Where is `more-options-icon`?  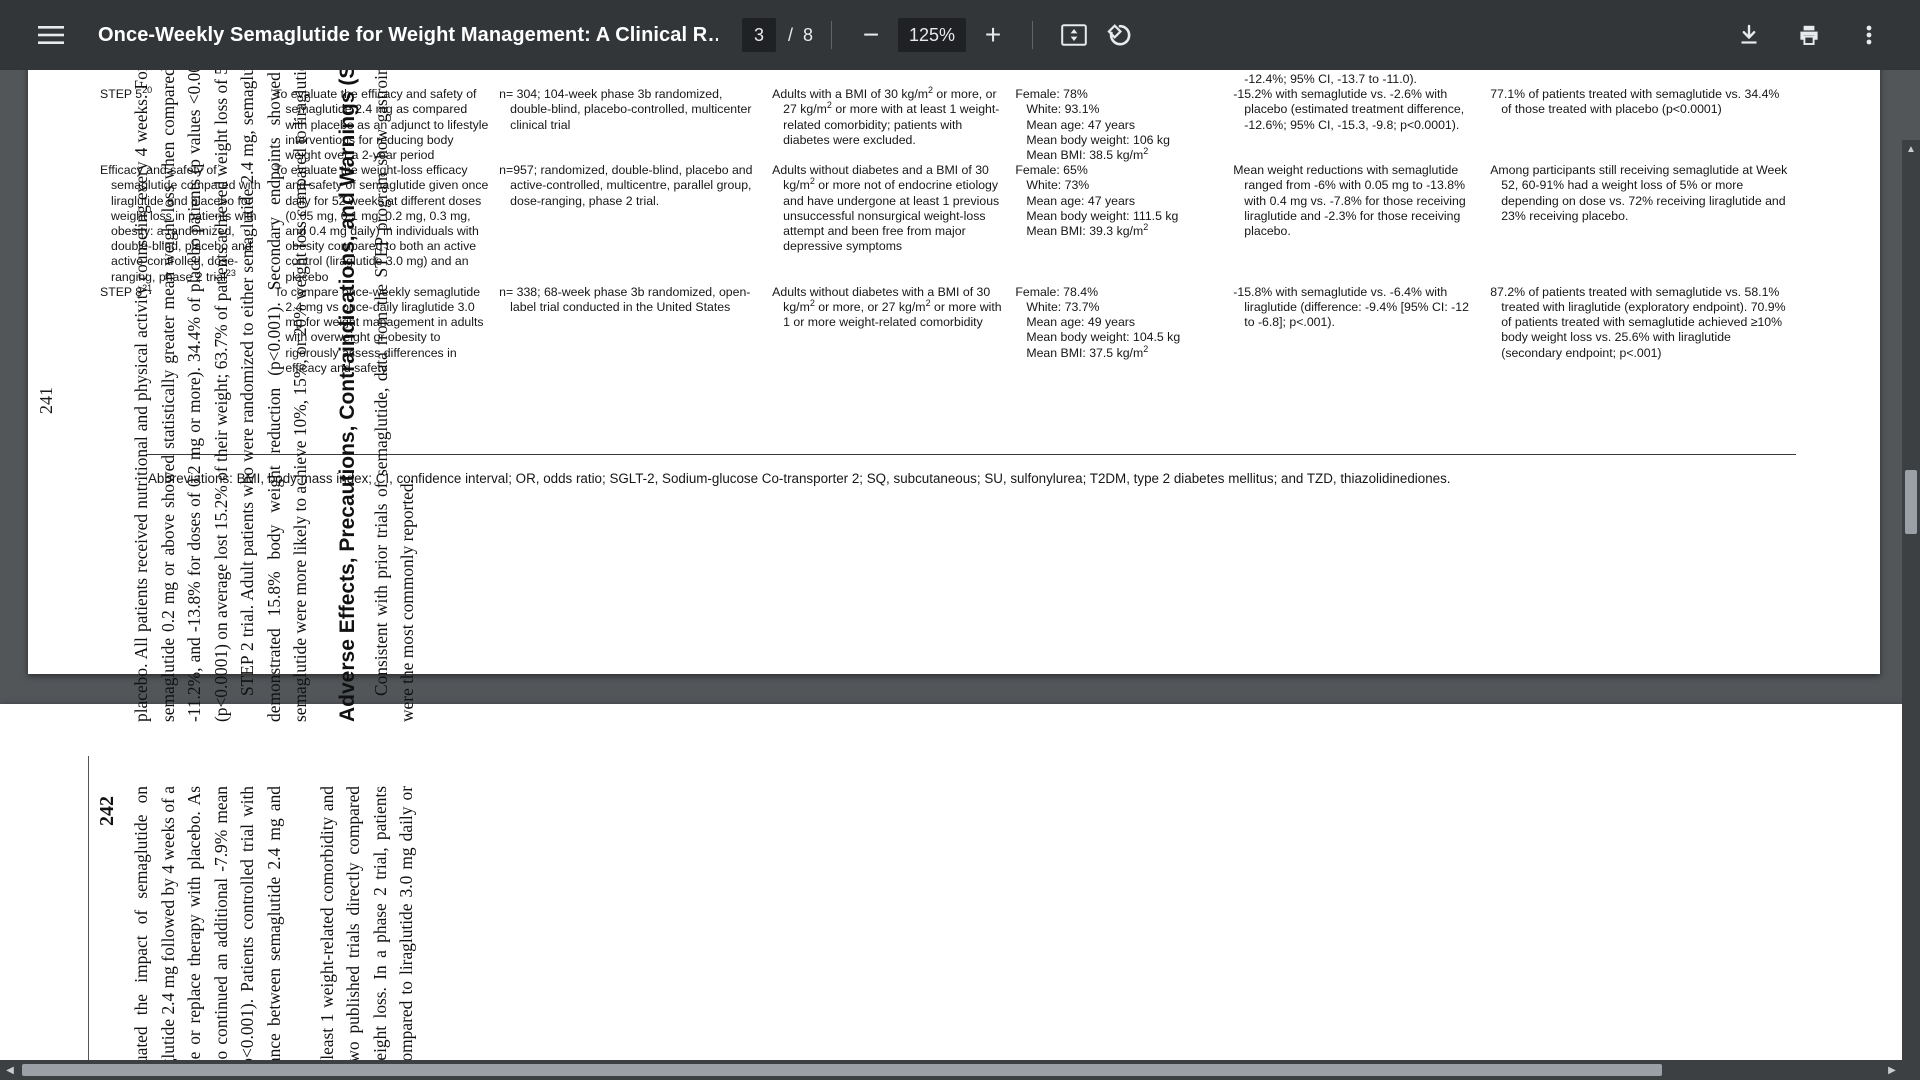
more-options-icon is located at coordinates (1869, 35).